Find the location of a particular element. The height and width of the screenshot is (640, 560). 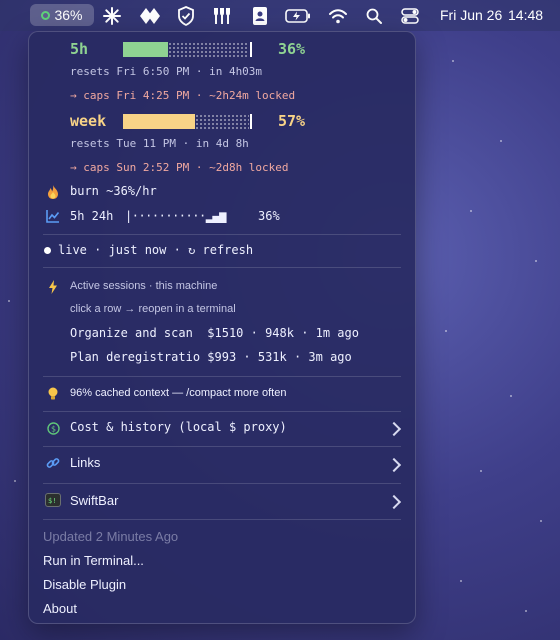

week-usage-bar is located at coordinates (187, 121).